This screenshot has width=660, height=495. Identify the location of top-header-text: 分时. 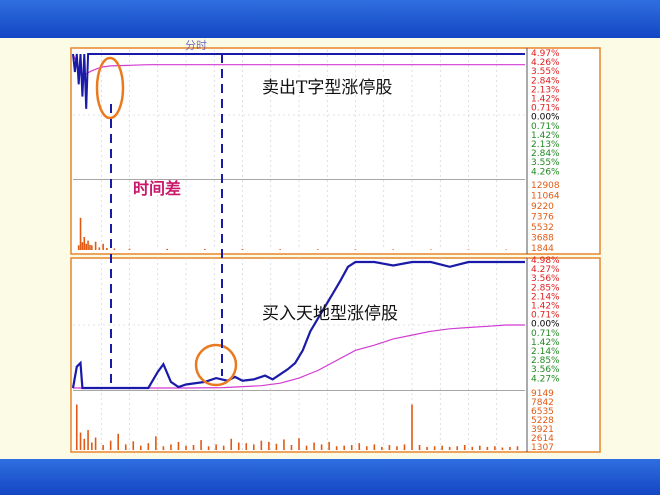
(196, 45).